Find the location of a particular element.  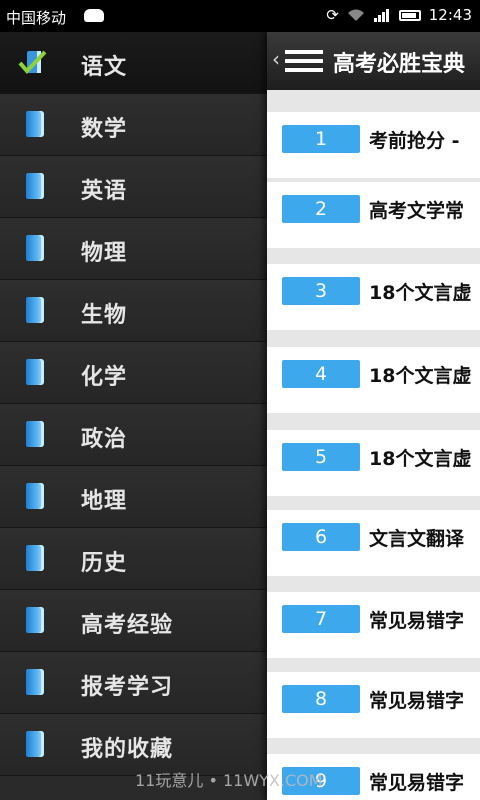

item-title: 文言文翻译 is located at coordinates (417, 539).